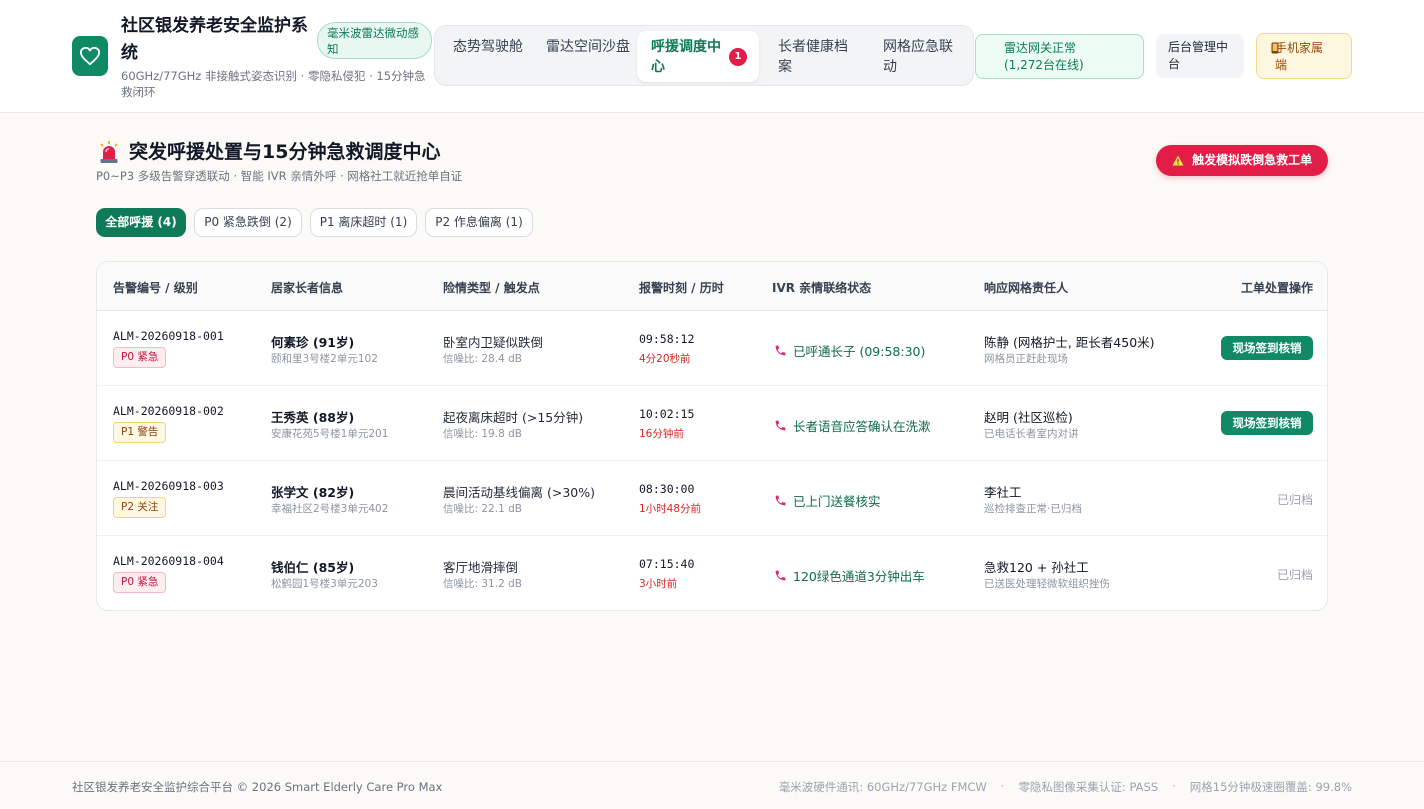  I want to click on tab-dispatch-label: 呼援调度中心, so click(686, 57).